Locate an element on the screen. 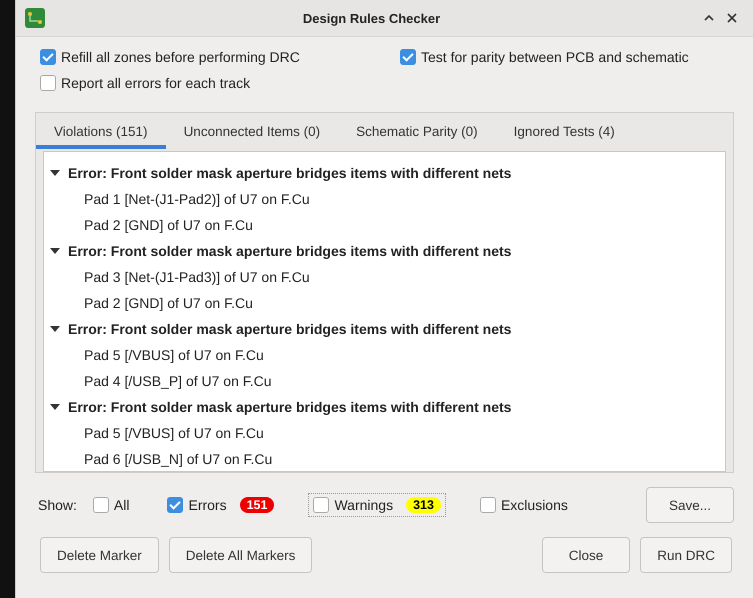 This screenshot has height=598, width=753. tab: Schematic Parity (0) is located at coordinates (417, 131).